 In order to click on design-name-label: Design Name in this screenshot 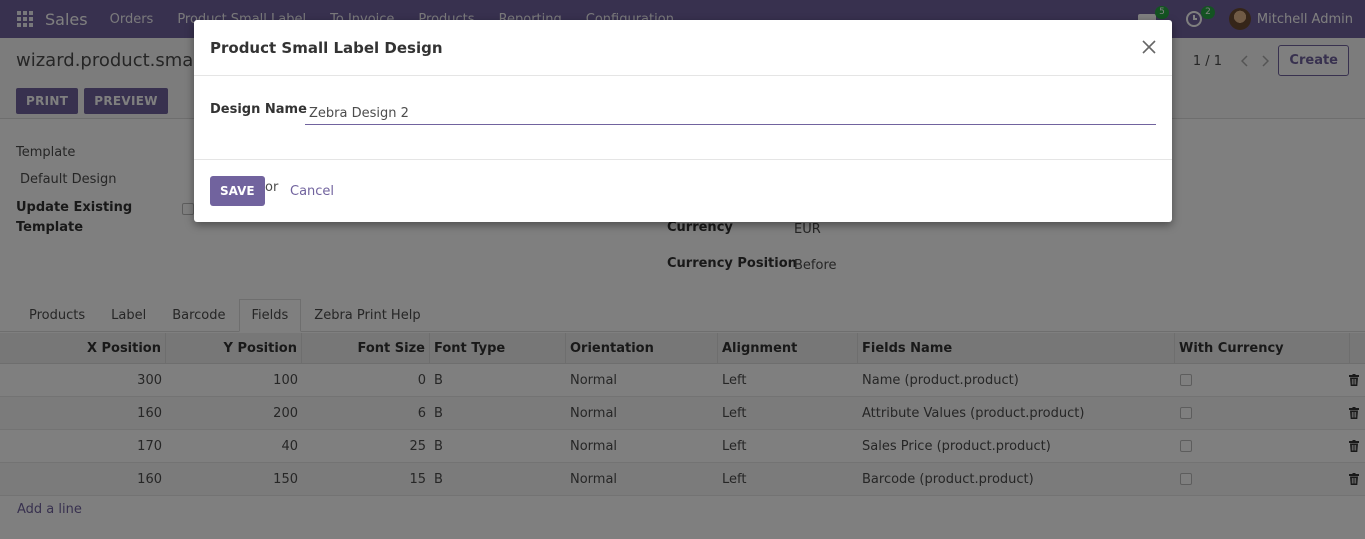, I will do `click(258, 109)`.